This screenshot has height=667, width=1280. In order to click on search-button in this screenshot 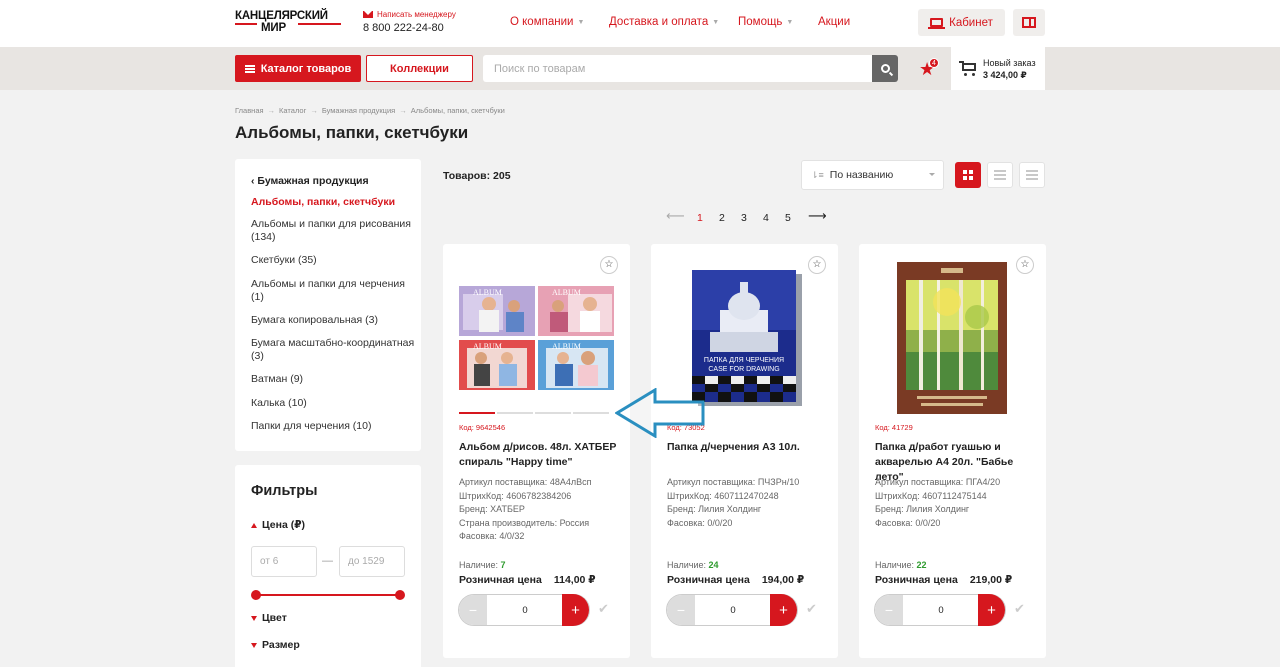, I will do `click(885, 68)`.